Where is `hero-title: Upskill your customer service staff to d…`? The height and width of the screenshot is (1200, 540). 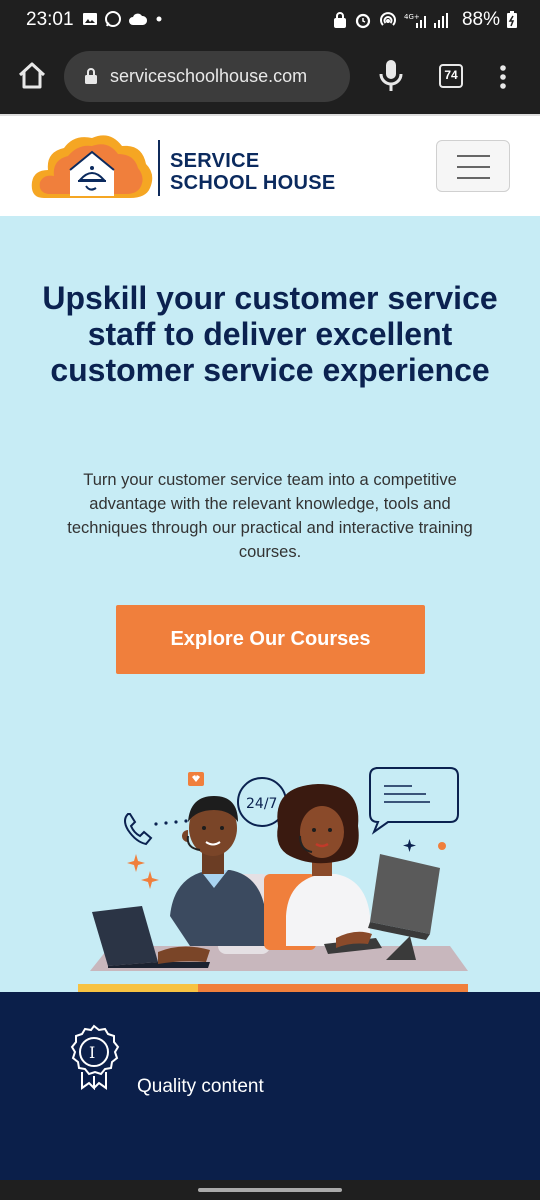
hero-title: Upskill your customer service staff to d… is located at coordinates (270, 334).